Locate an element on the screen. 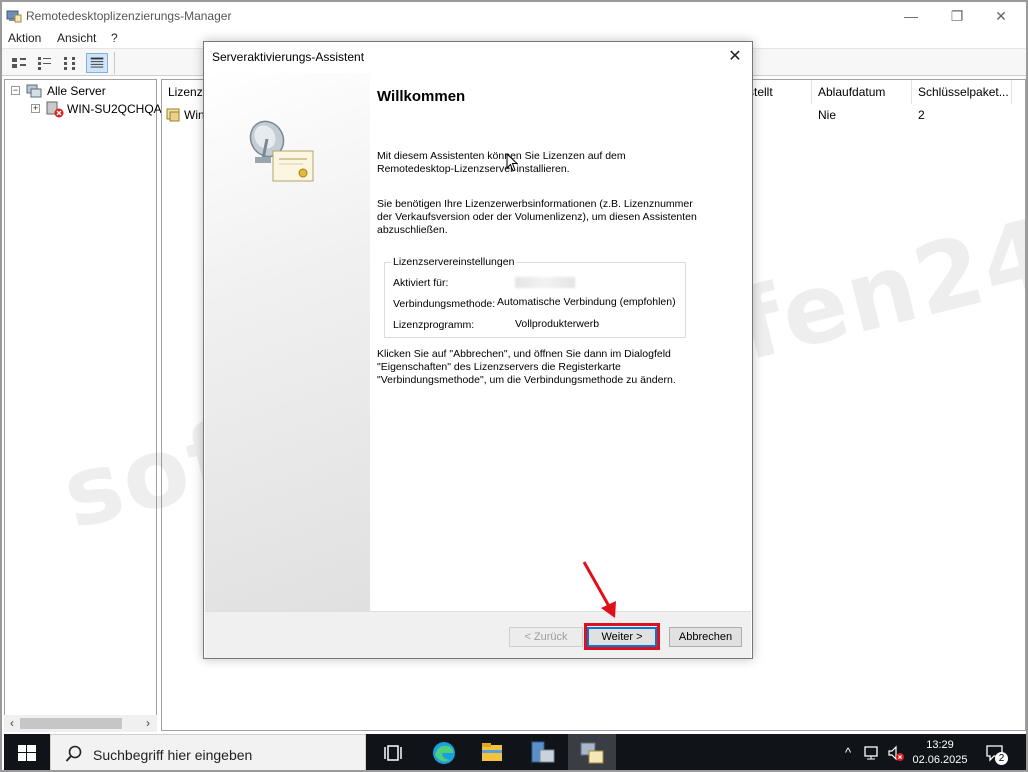 The width and height of the screenshot is (1028, 772). show-hidden-icons-icon: ^ is located at coordinates (848, 753).